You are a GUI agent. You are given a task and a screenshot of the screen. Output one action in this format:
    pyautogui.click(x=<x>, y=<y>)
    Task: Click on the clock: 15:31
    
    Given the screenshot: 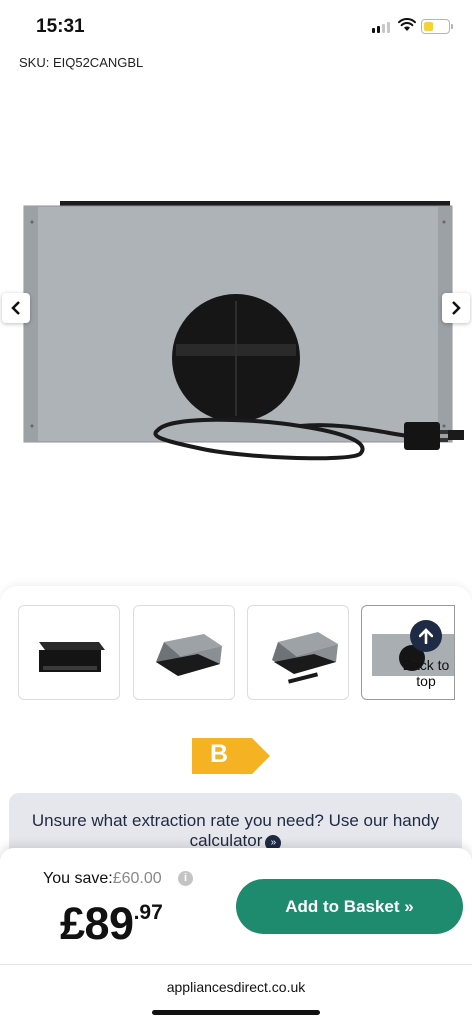 What is the action you would take?
    pyautogui.click(x=60, y=26)
    